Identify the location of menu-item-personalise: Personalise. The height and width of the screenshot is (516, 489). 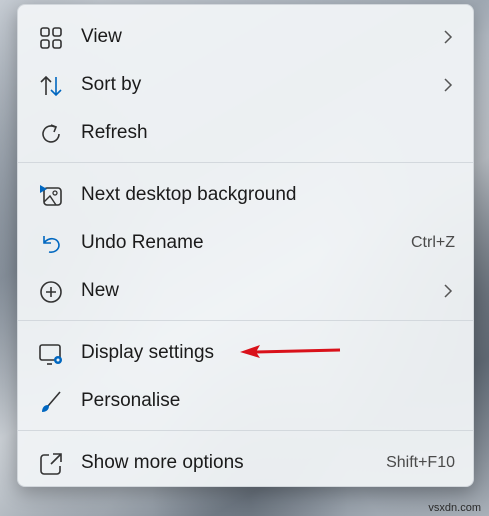
(245, 401).